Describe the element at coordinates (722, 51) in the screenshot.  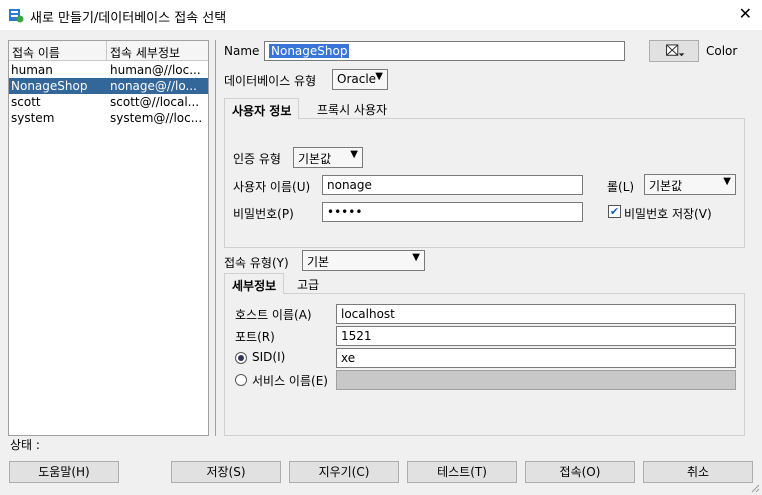
I see `color-label: Color` at that location.